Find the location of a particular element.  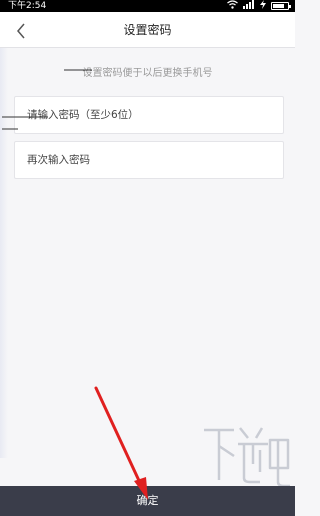

chevron-left-icon is located at coordinates (21, 31).